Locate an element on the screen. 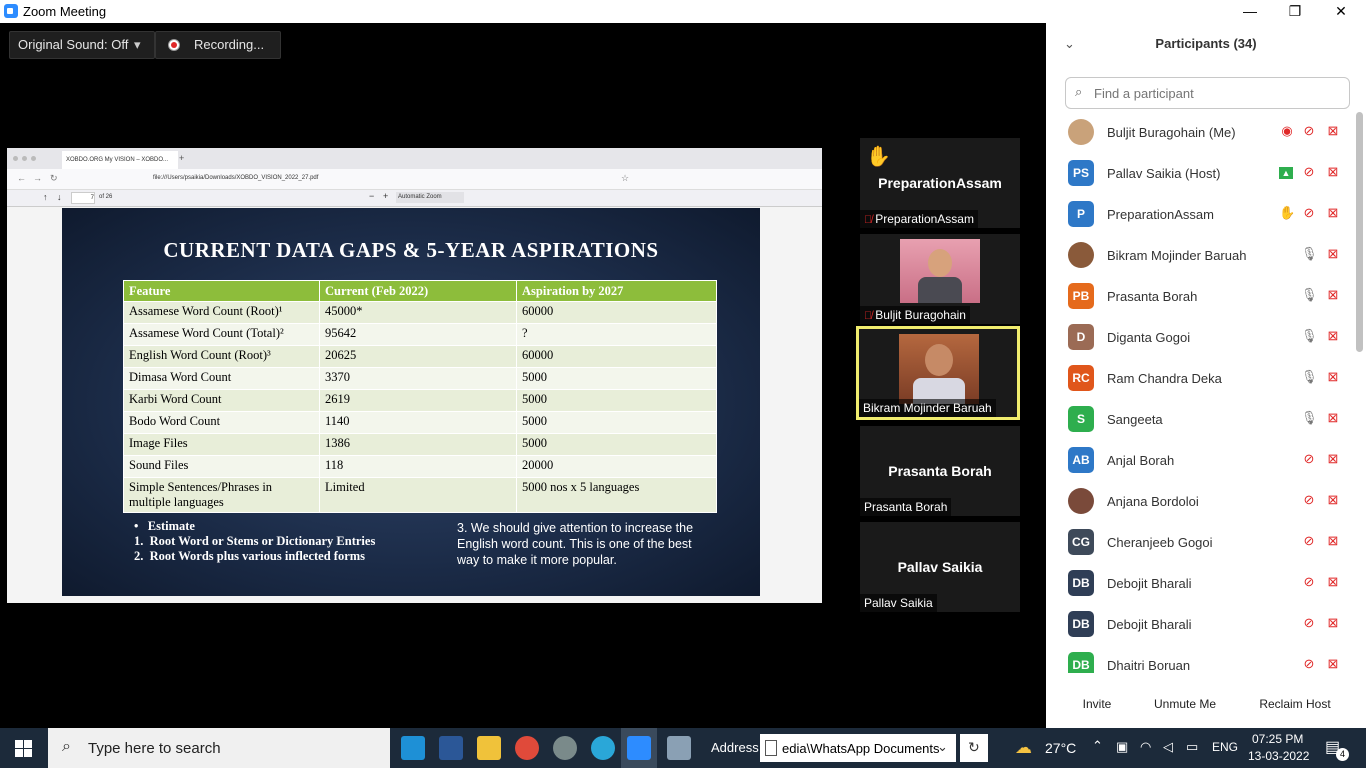 This screenshot has width=1366, height=768. tile-big-name: Prasanta Borah is located at coordinates (940, 471).